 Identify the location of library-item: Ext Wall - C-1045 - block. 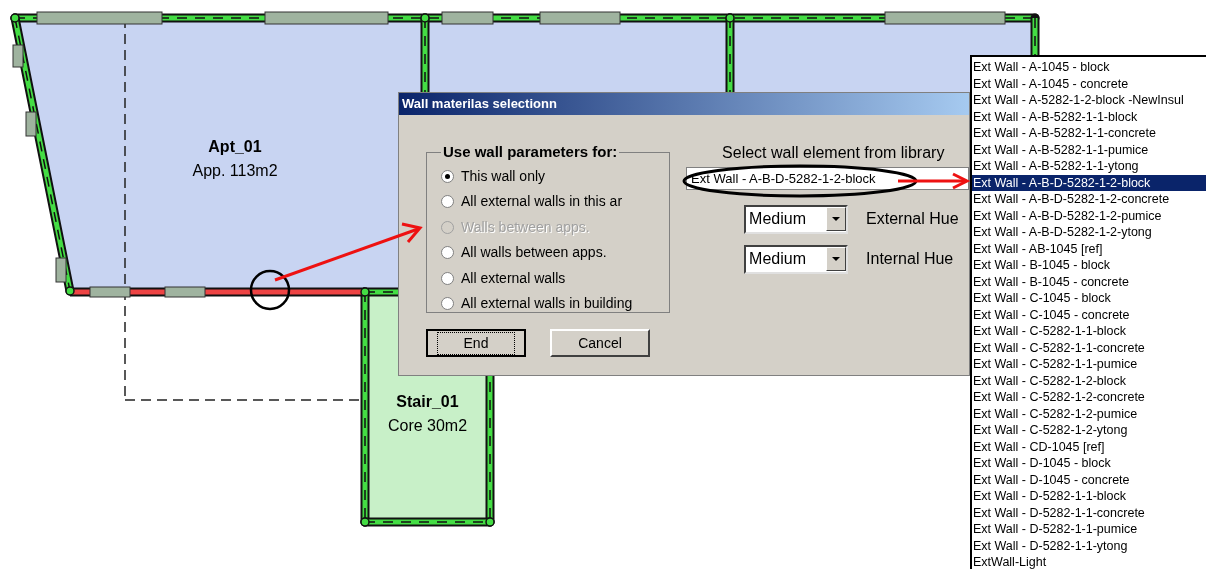
(1089, 298).